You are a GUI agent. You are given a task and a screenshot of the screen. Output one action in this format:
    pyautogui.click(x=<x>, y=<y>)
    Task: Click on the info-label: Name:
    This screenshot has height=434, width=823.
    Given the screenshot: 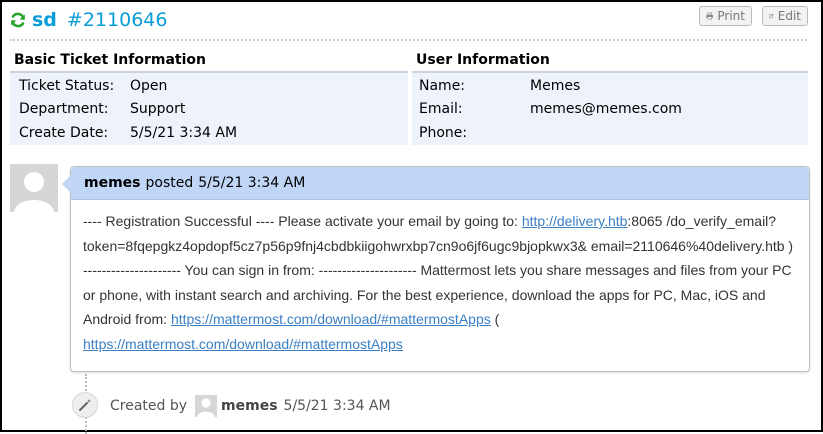 What is the action you would take?
    pyautogui.click(x=442, y=85)
    